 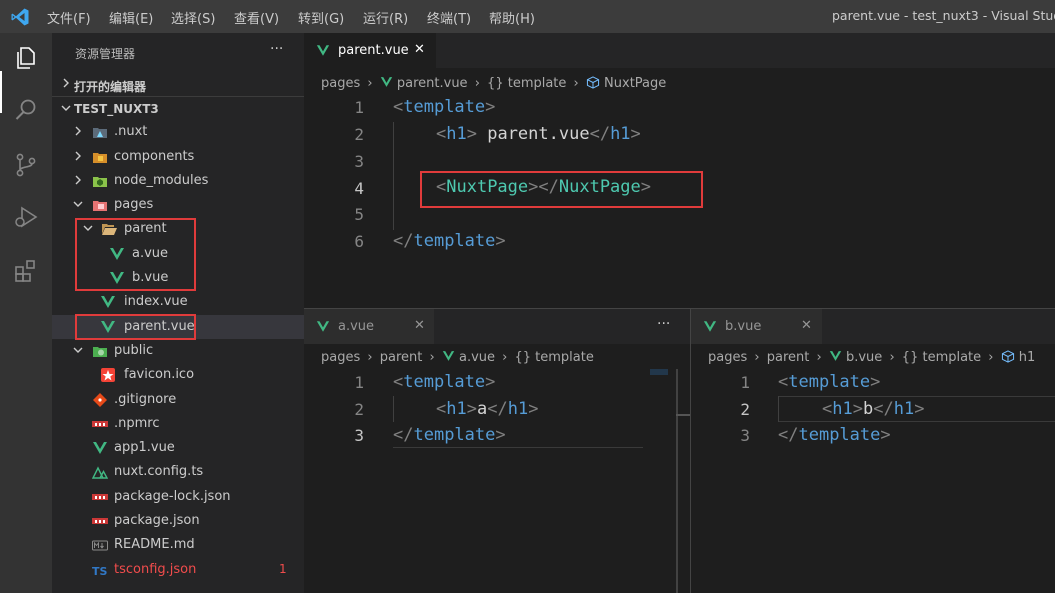 I want to click on breadcrumb-item: NuxtPage, so click(x=635, y=83).